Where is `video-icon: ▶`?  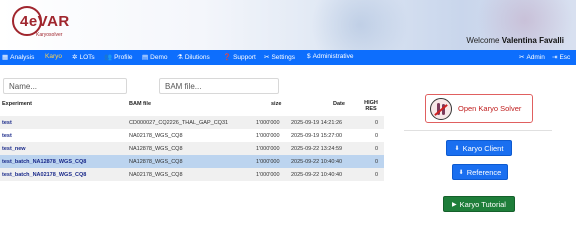 video-icon: ▶ is located at coordinates (454, 204).